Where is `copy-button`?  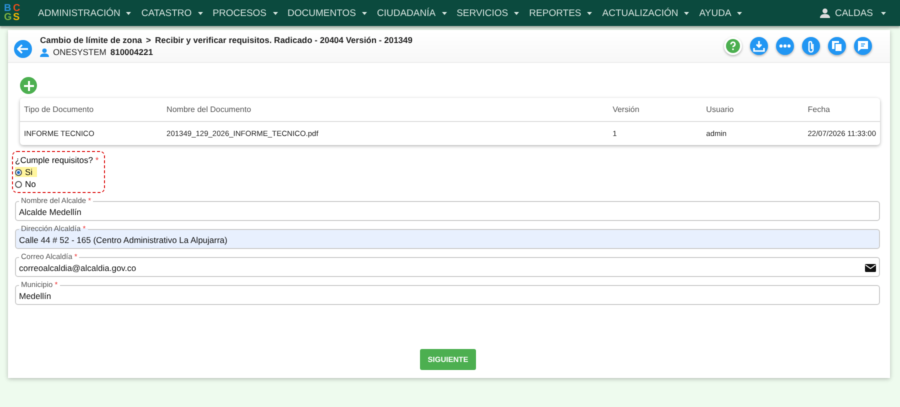
copy-button is located at coordinates (837, 46).